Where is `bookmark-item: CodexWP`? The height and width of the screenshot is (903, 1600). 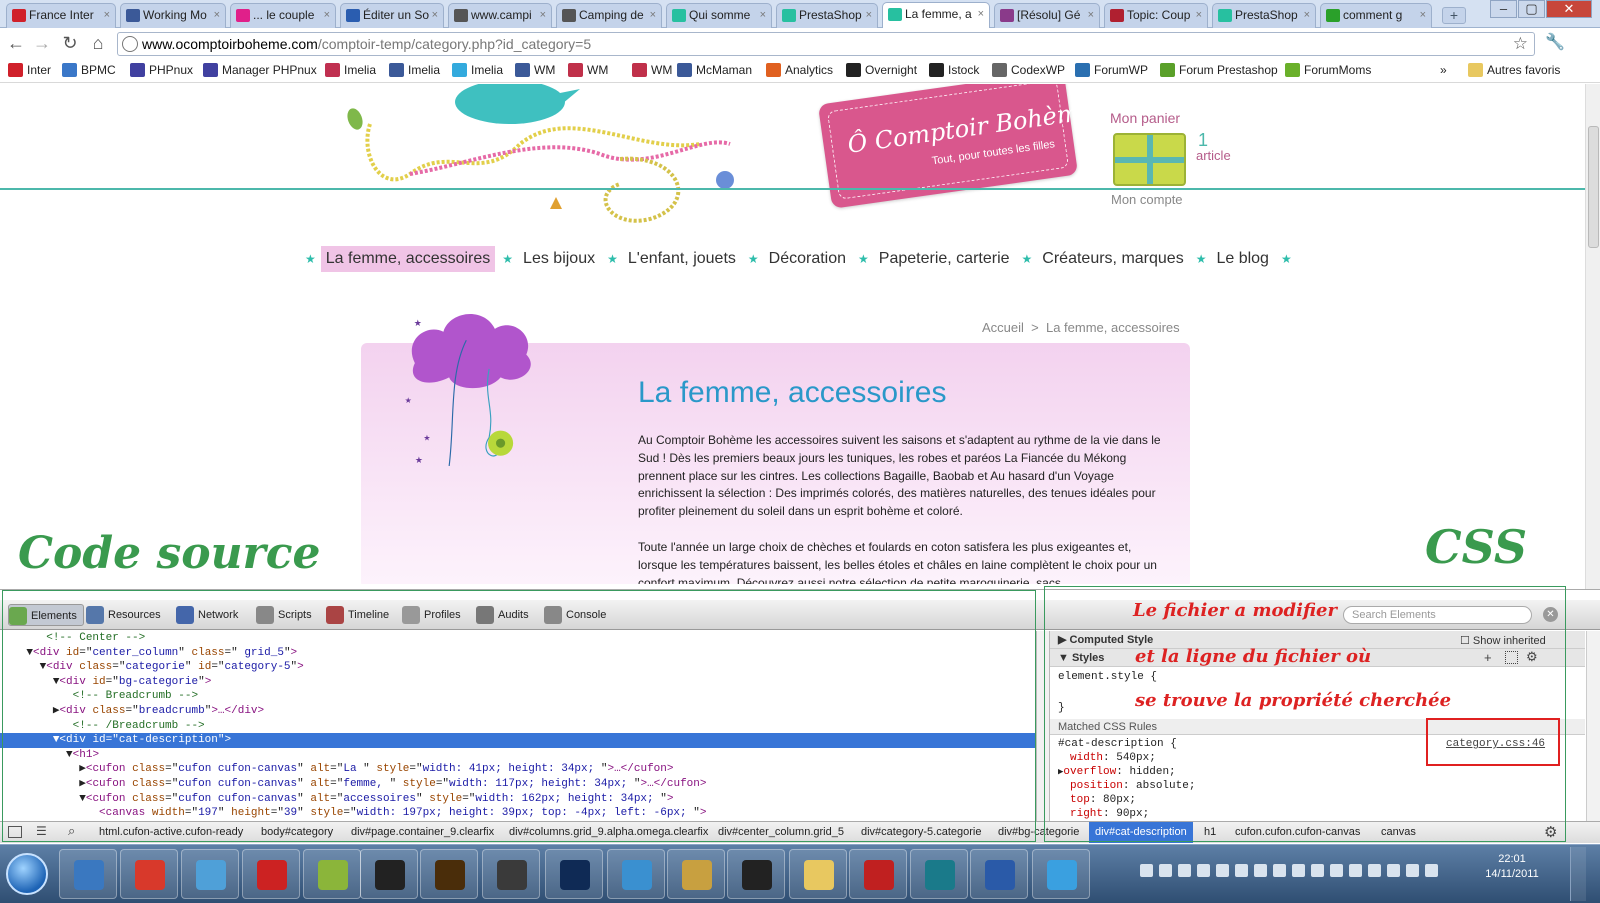
bookmark-item: CodexWP is located at coordinates (1028, 70).